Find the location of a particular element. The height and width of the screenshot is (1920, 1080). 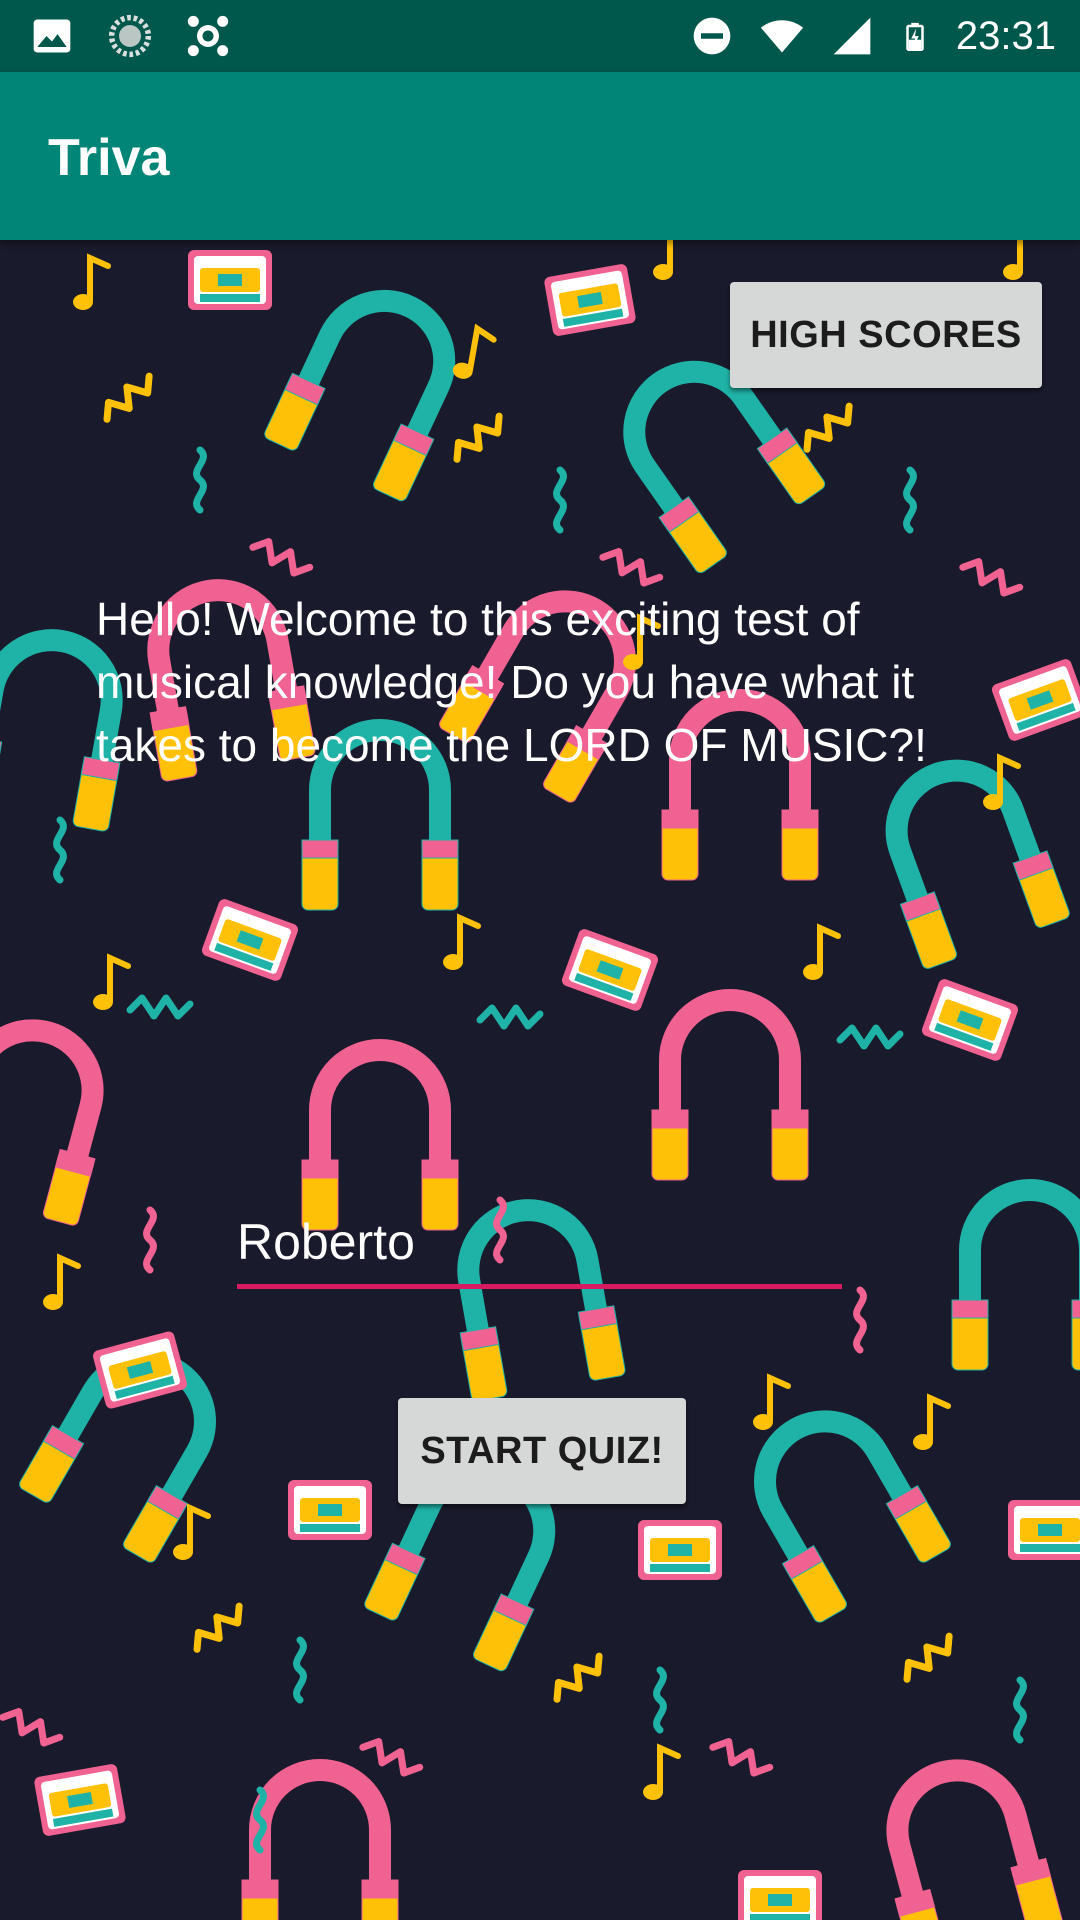

app-bar: Triva is located at coordinates (540, 156).